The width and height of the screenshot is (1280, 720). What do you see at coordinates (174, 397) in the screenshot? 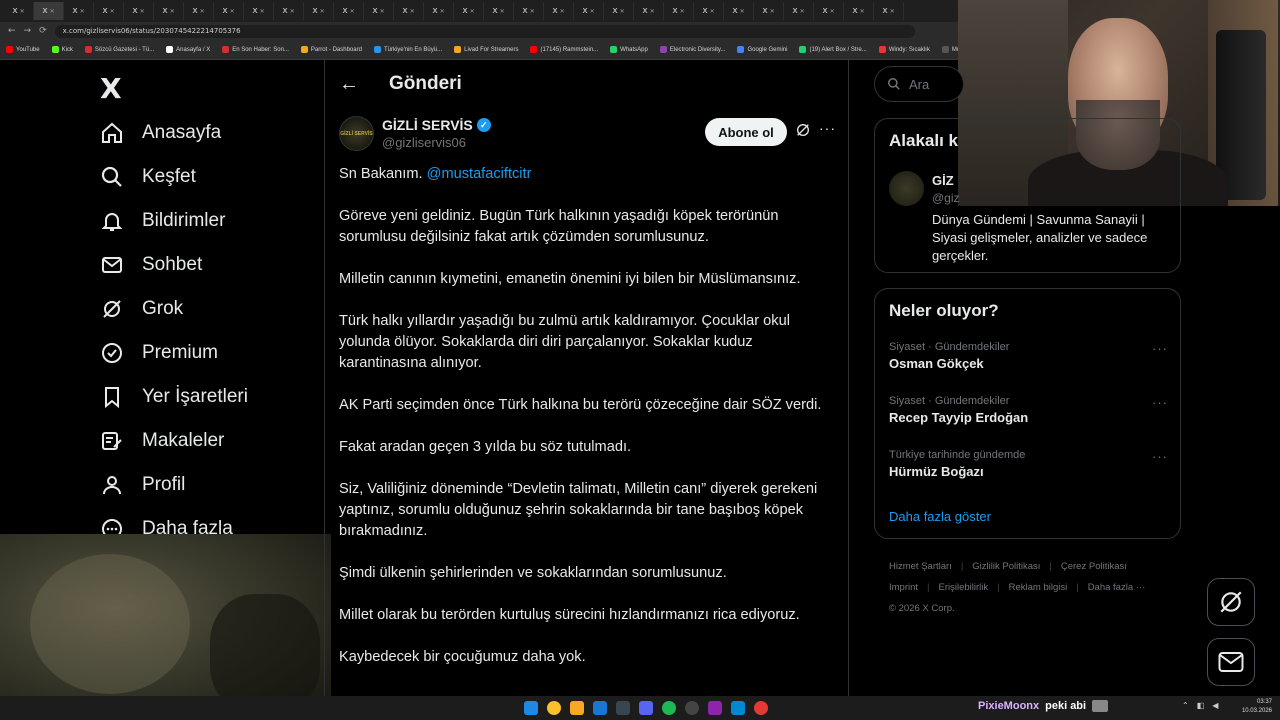
I see `nav-item-bookmark: Yer İşaretleri` at bounding box center [174, 397].